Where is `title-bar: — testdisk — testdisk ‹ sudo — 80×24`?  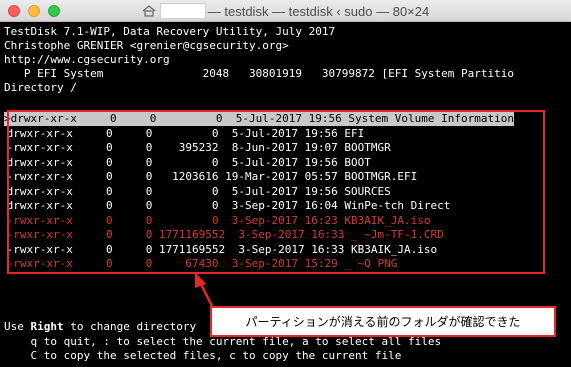 title-bar: — testdisk — testdisk ‹ sudo — 80×24 is located at coordinates (285, 11).